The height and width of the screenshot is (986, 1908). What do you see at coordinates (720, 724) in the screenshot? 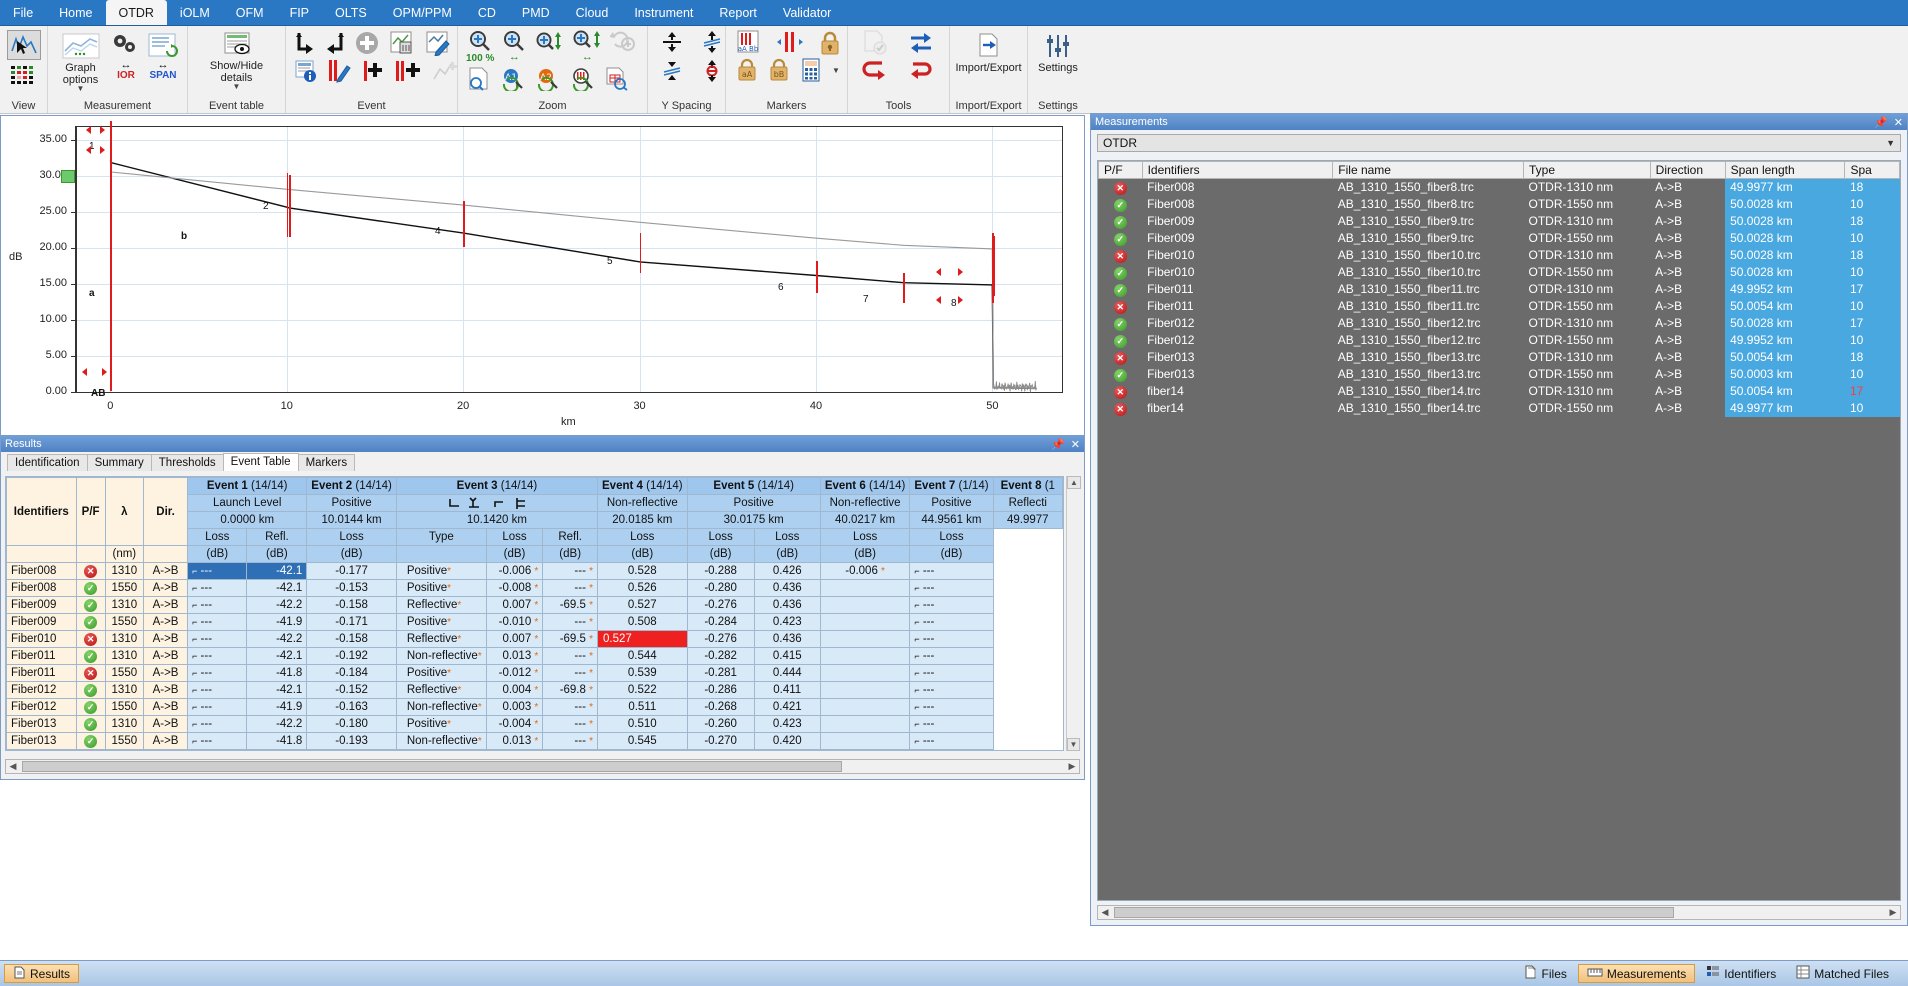
I see `event5-loss-cell: -0.260` at bounding box center [720, 724].